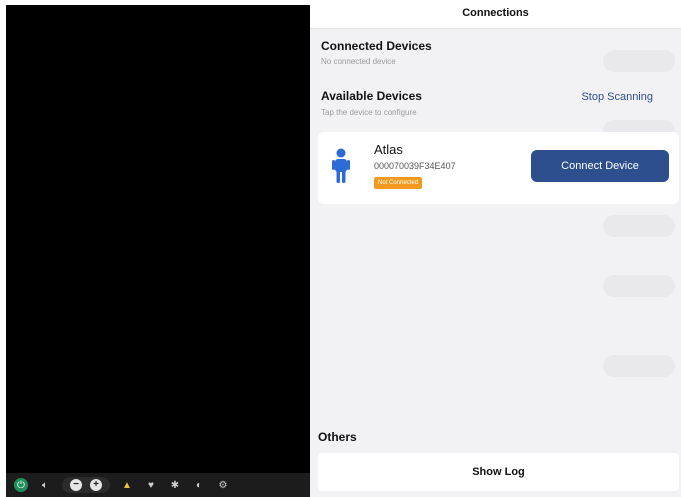  I want to click on contrast-icon: ◐, so click(199, 485).